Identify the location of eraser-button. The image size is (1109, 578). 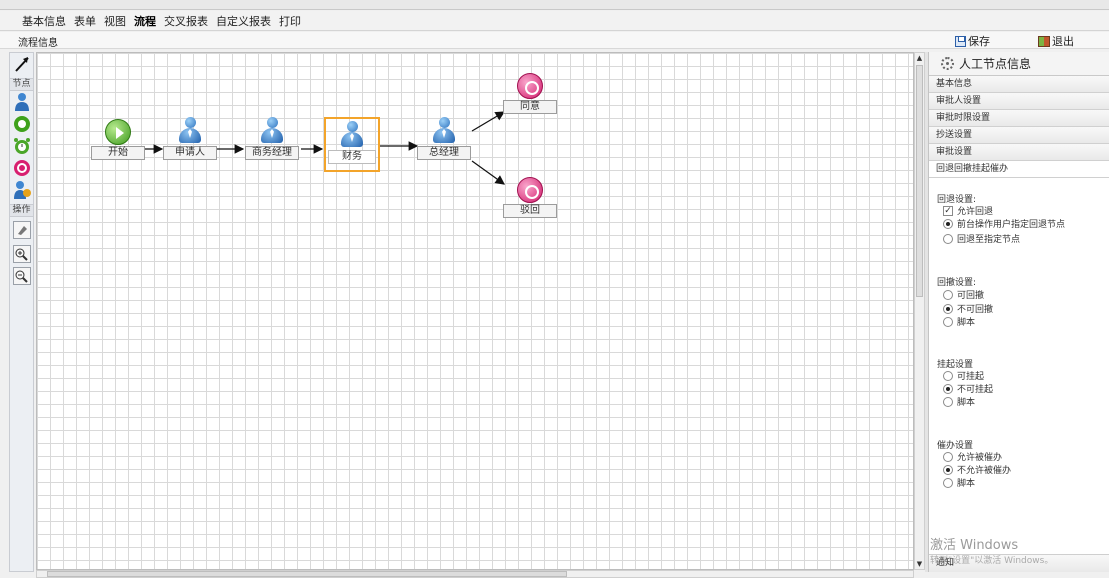
(21, 230).